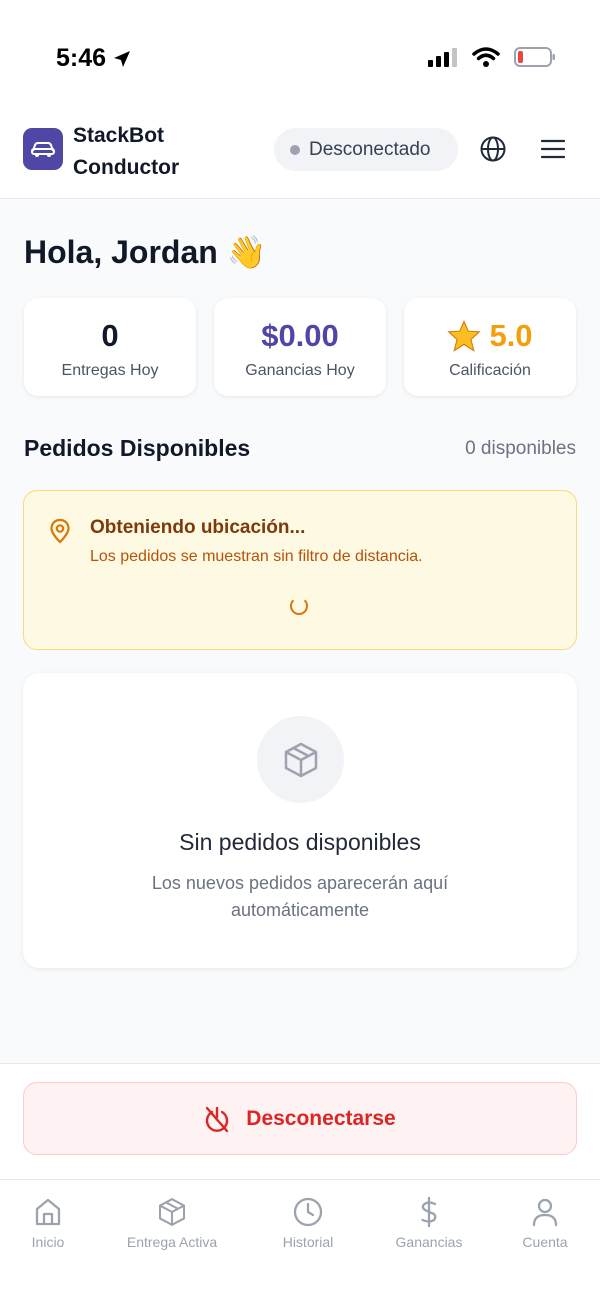 The height and width of the screenshot is (1299, 600). What do you see at coordinates (81, 58) in the screenshot?
I see `clock-time: 5:46` at bounding box center [81, 58].